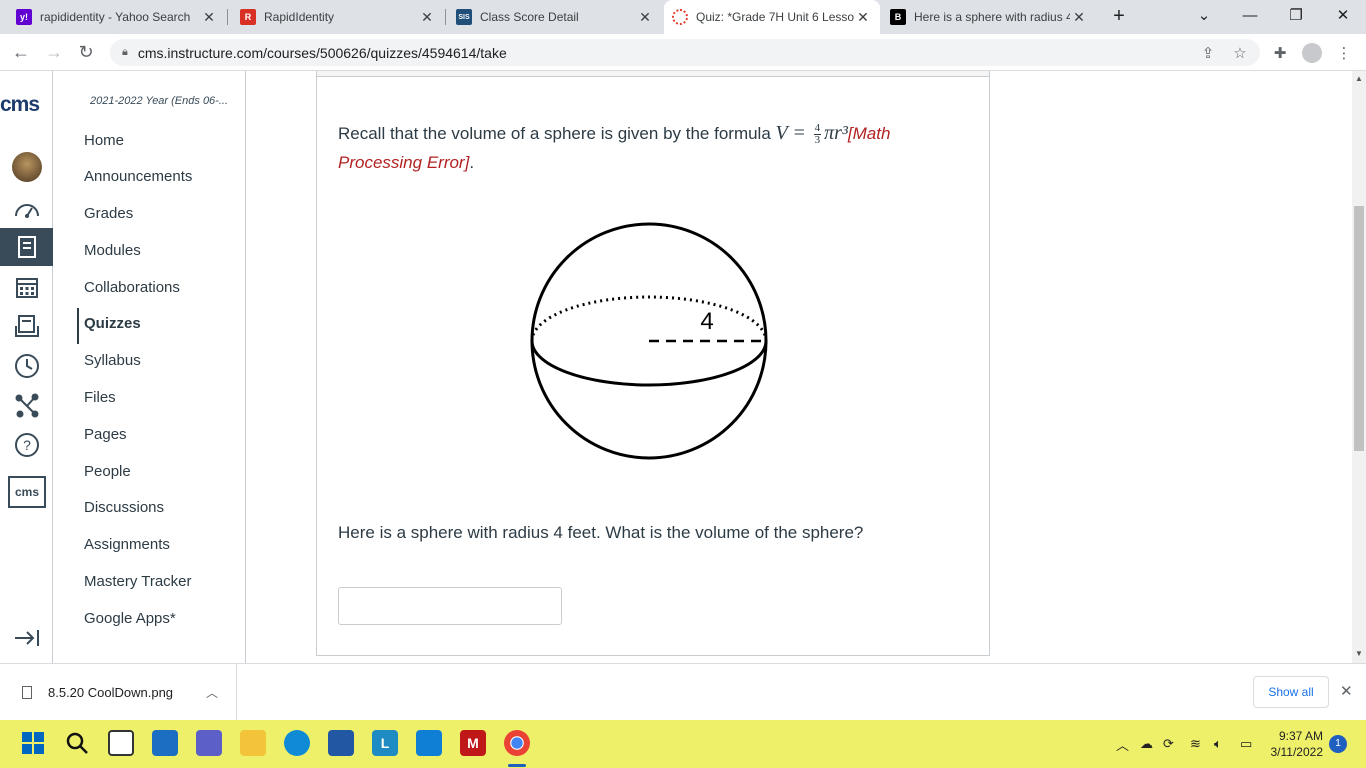 The image size is (1366, 768). What do you see at coordinates (898, 17) in the screenshot?
I see `brainly-favicon-icon: B` at bounding box center [898, 17].